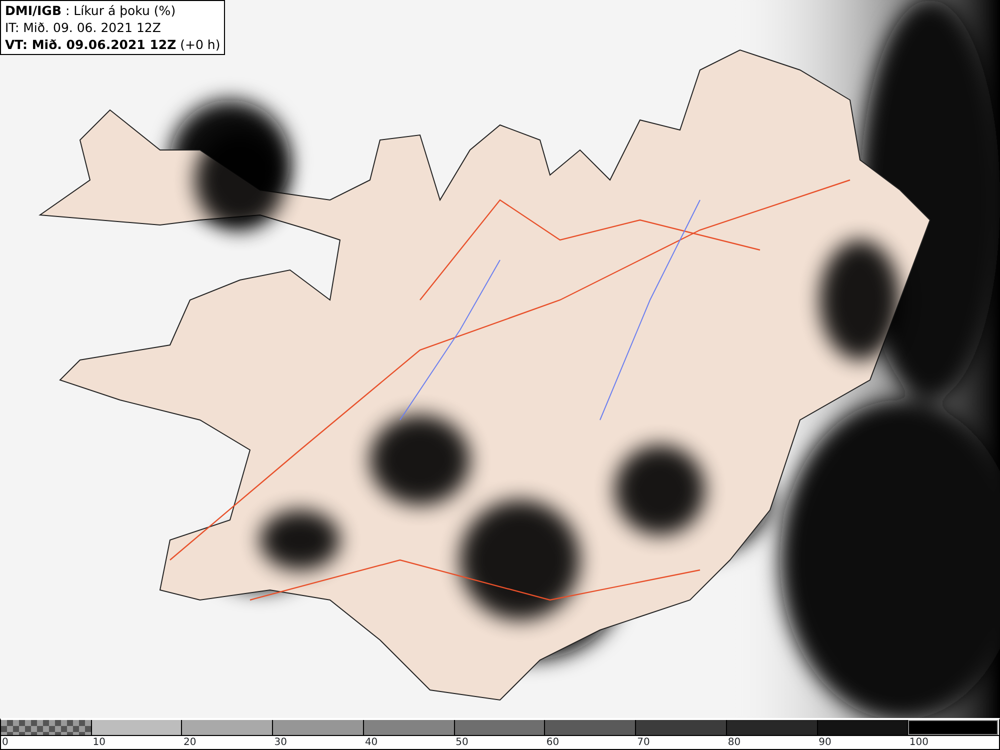 The image size is (1000, 750). Describe the element at coordinates (825, 742) in the screenshot. I see `legend-label: 90` at that location.